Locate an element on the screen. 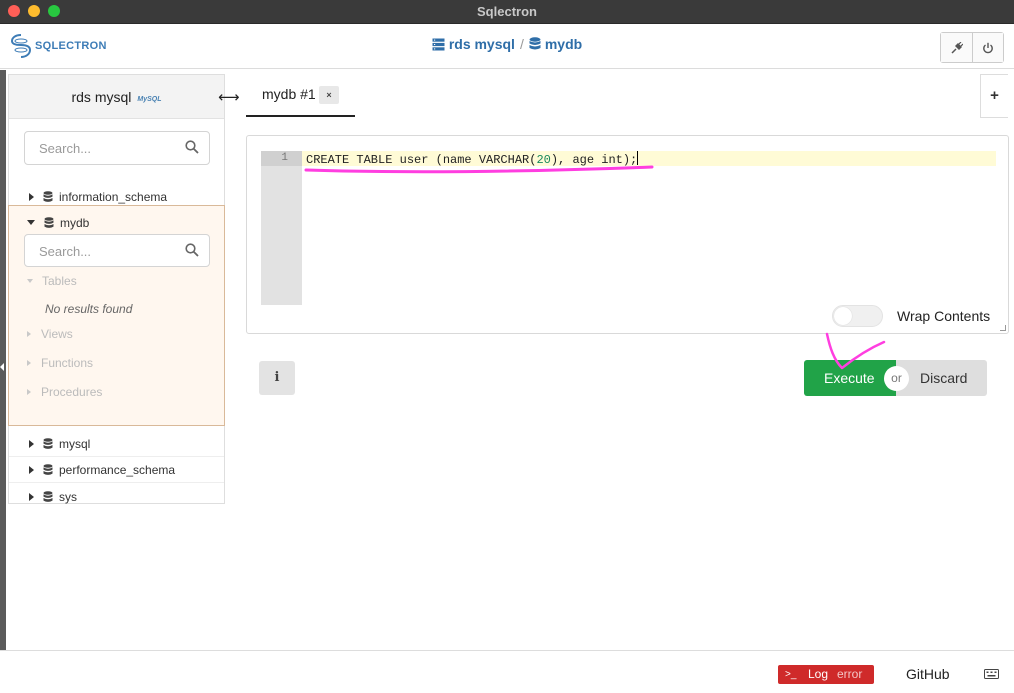 This screenshot has height=693, width=1014. section-label: Functions is located at coordinates (67, 363).